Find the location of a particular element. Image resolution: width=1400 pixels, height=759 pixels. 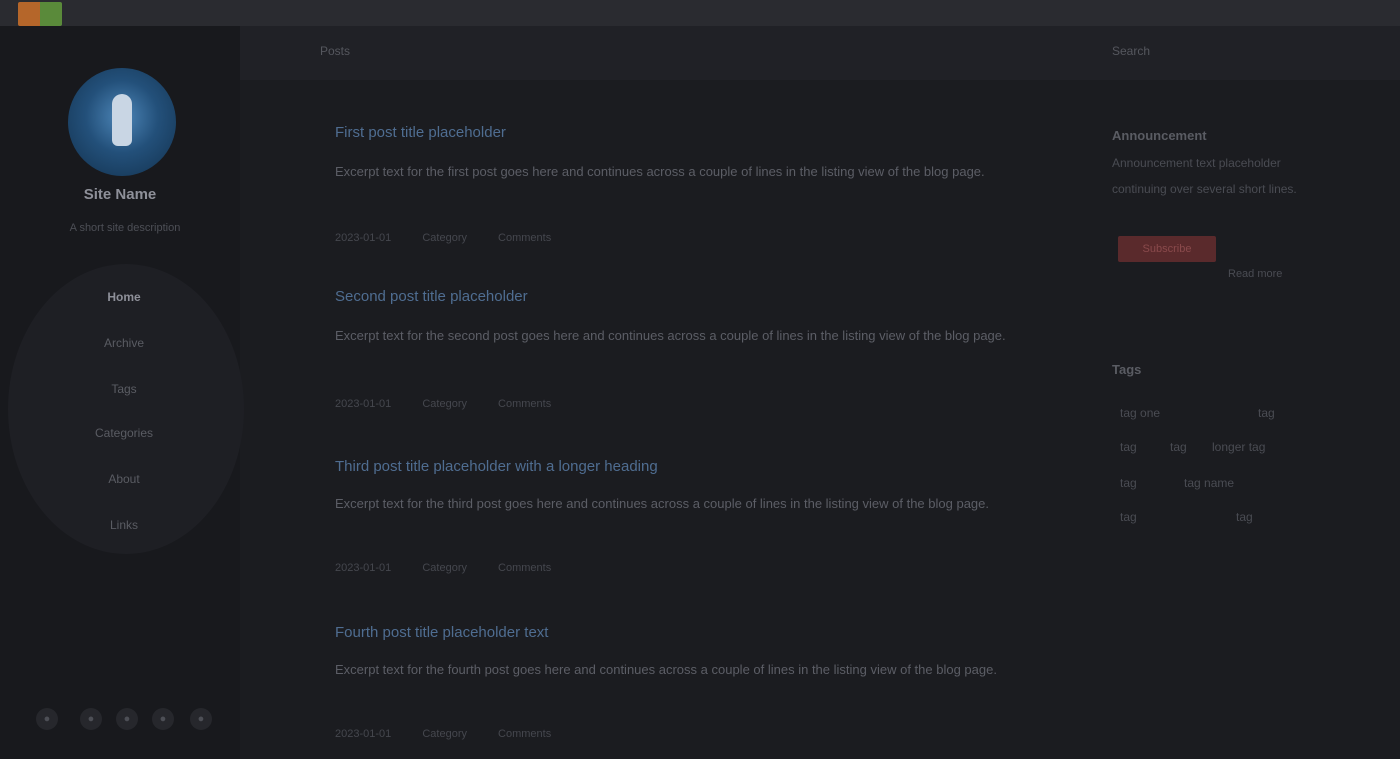

header-search-link: Search is located at coordinates (1131, 51).